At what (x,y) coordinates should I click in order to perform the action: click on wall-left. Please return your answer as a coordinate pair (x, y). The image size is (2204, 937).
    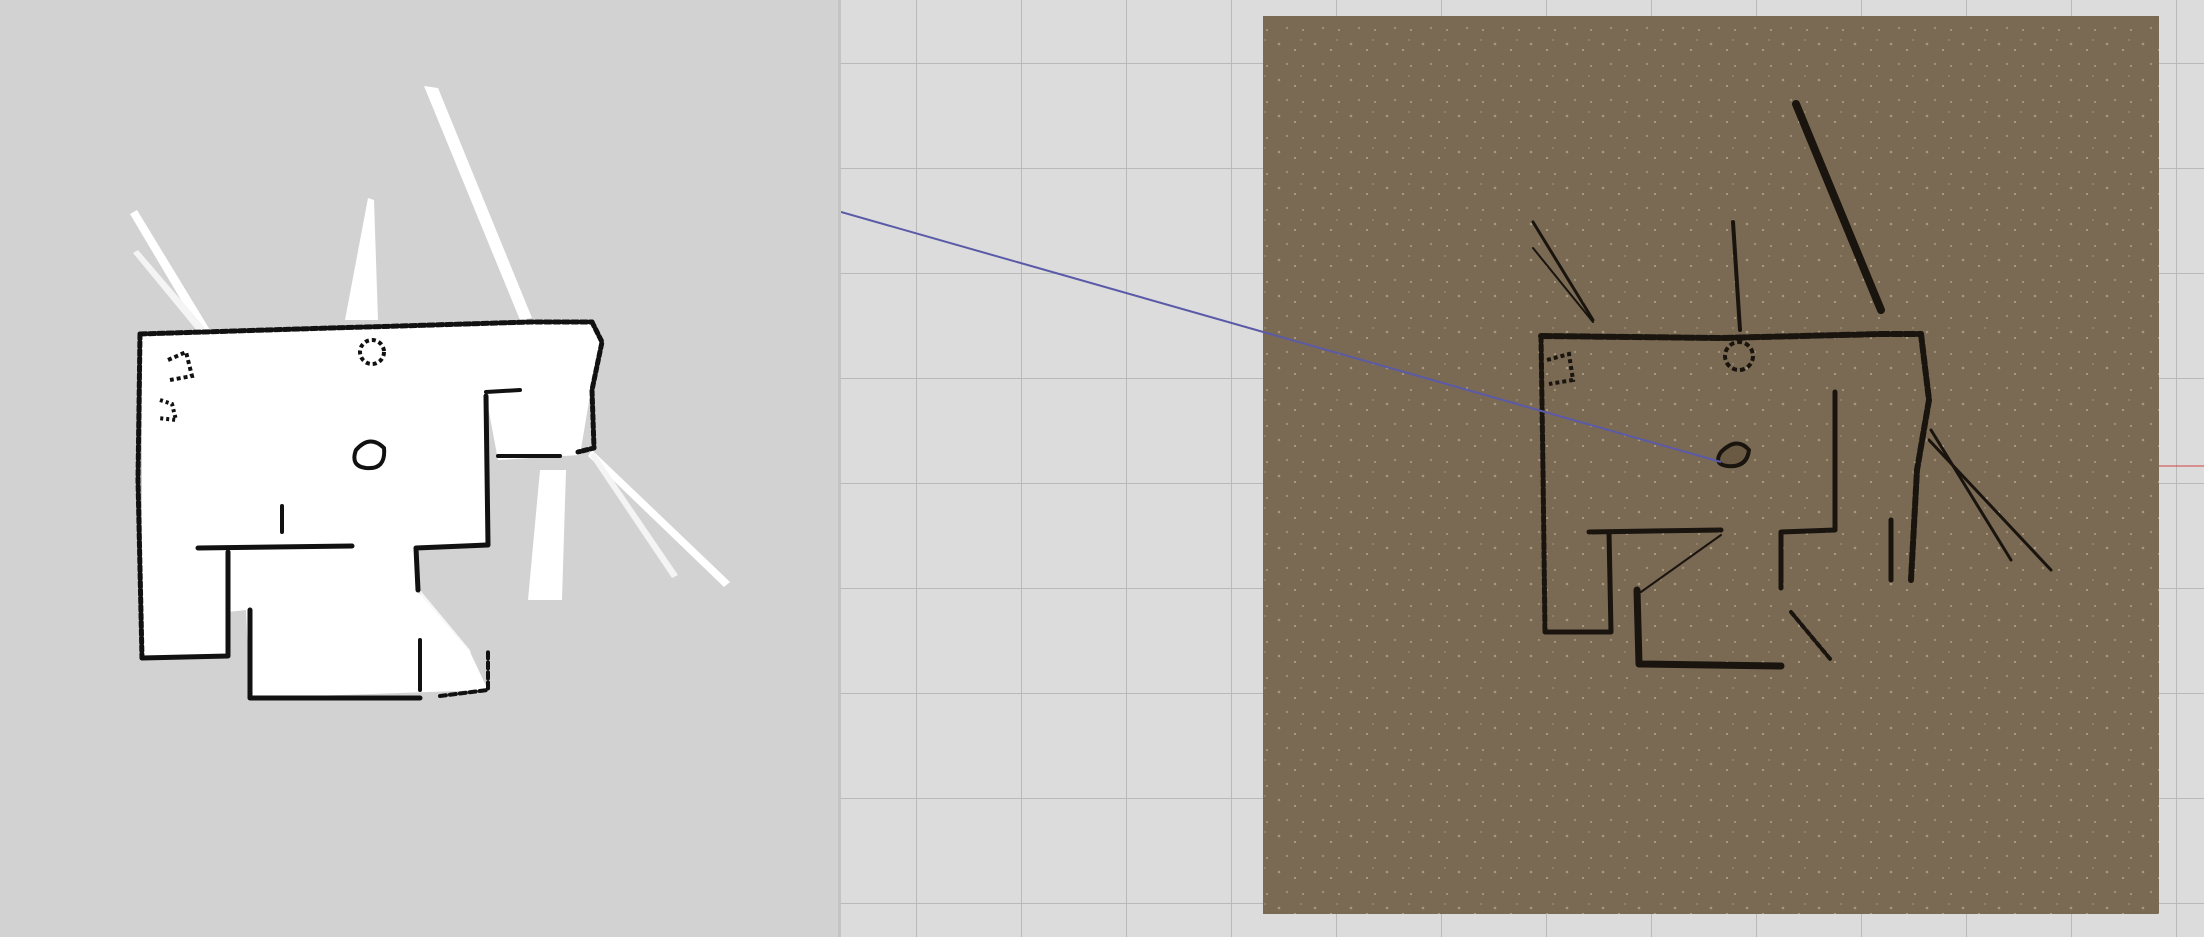
    Looking at the image, I should click on (140, 496).